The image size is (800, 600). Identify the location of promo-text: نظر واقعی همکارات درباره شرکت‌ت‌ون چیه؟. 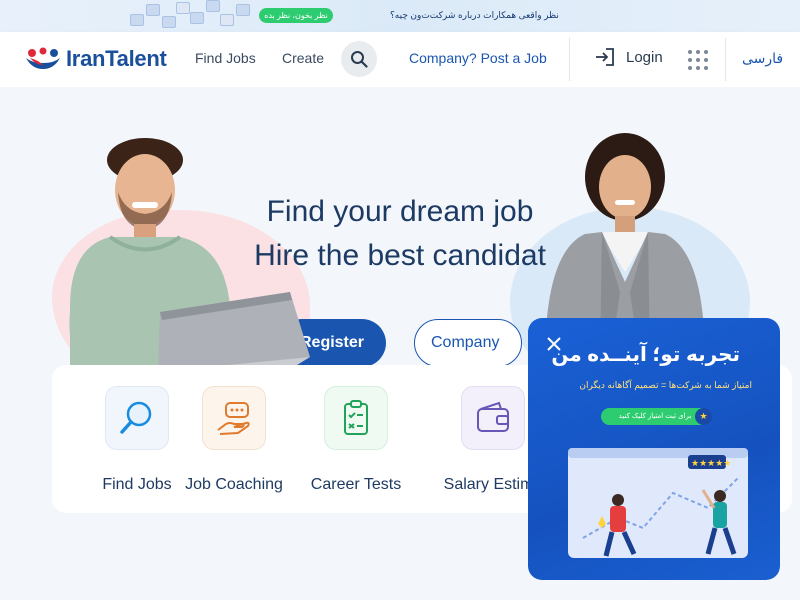
(474, 15).